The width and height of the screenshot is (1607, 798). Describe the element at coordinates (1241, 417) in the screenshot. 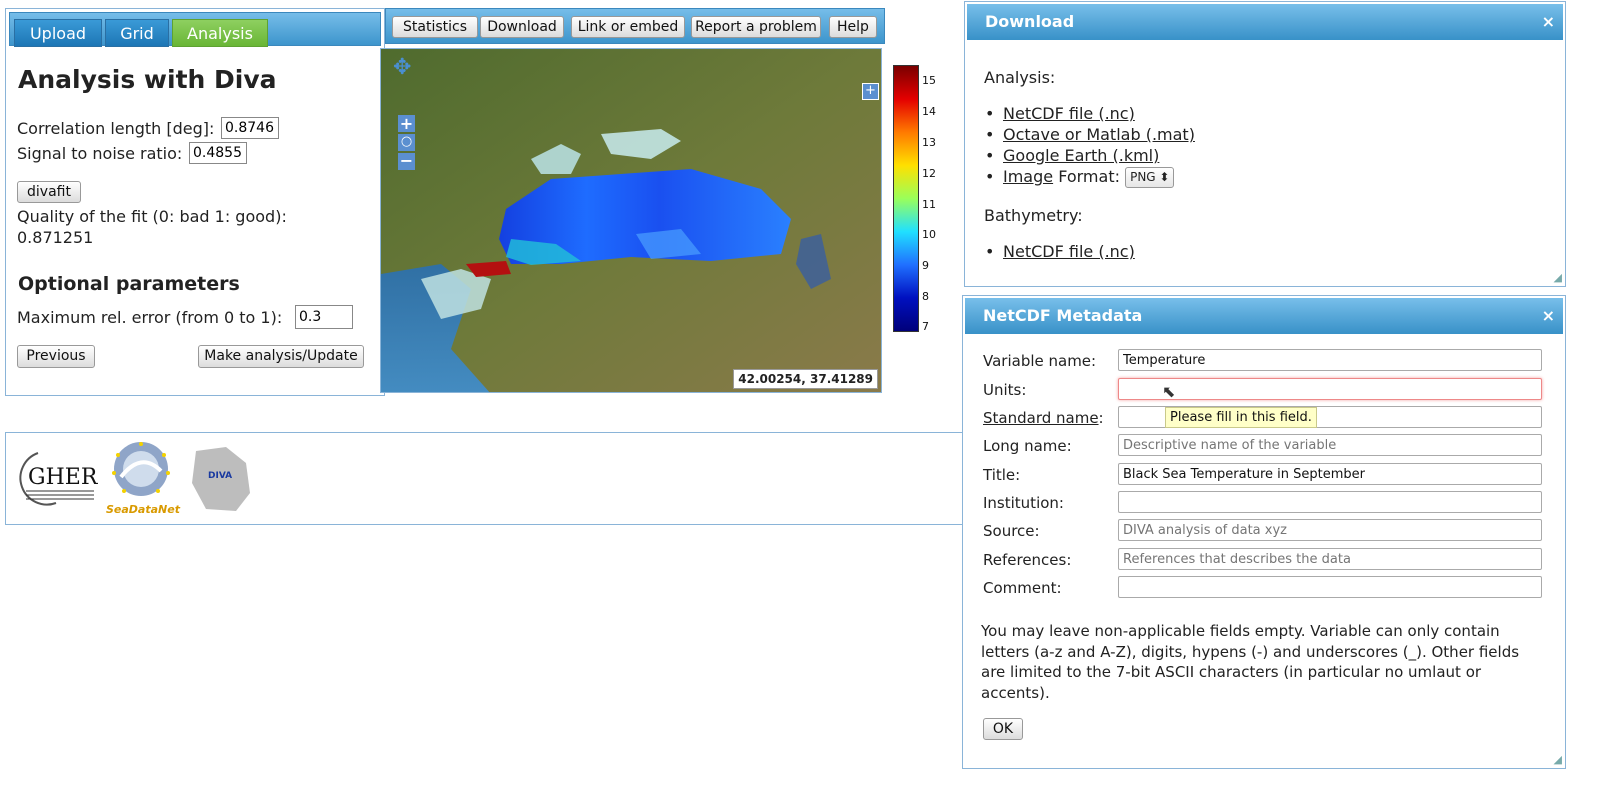

I see `validation-tooltip: Please fill in this field.` at that location.